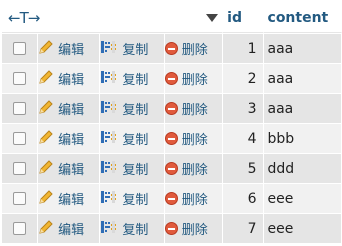 The image size is (342, 246). I want to click on top-edge-fragment, so click(17, 1).